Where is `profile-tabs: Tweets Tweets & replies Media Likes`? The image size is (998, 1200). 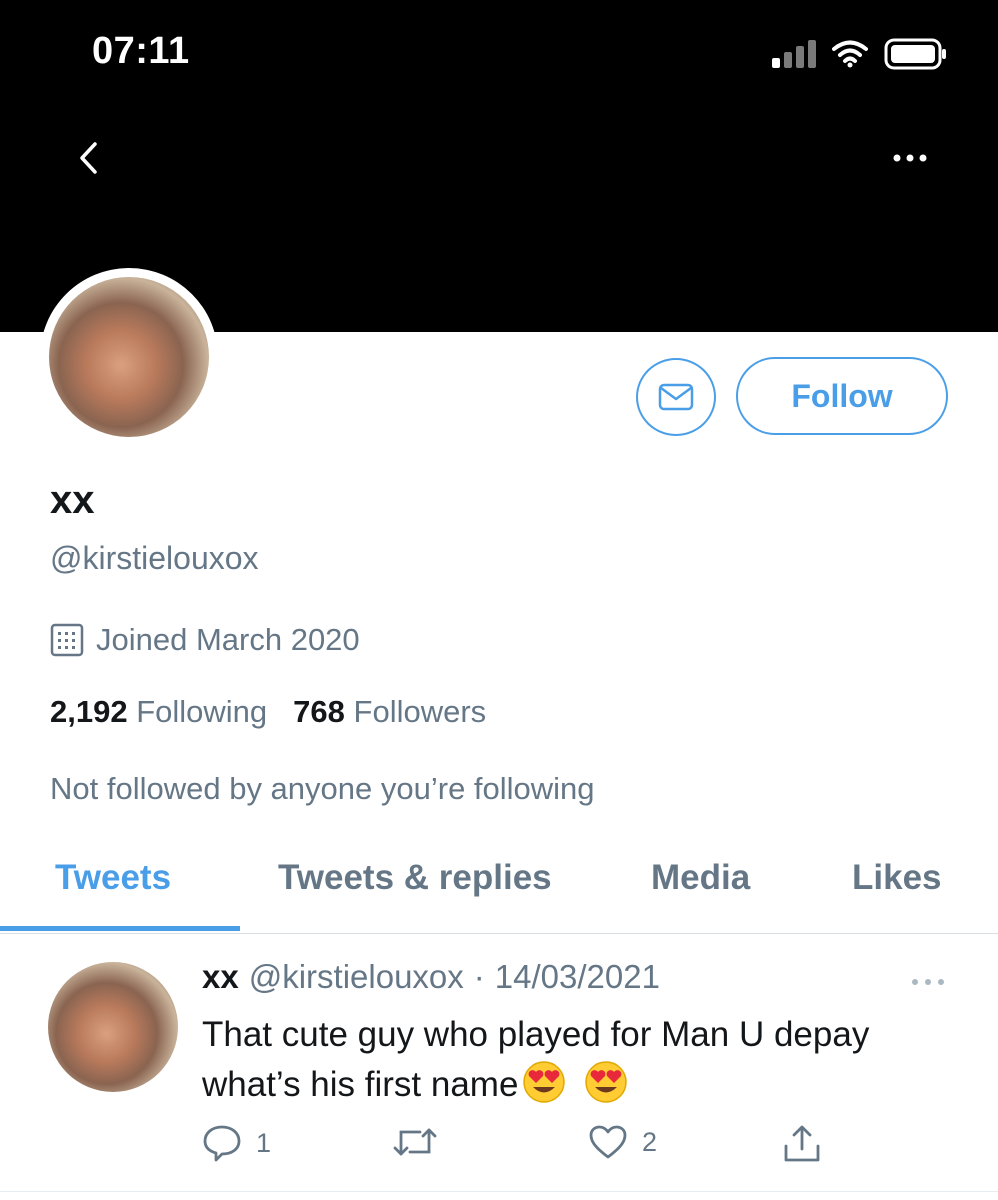 profile-tabs: Tweets Tweets & replies Media Likes is located at coordinates (499, 896).